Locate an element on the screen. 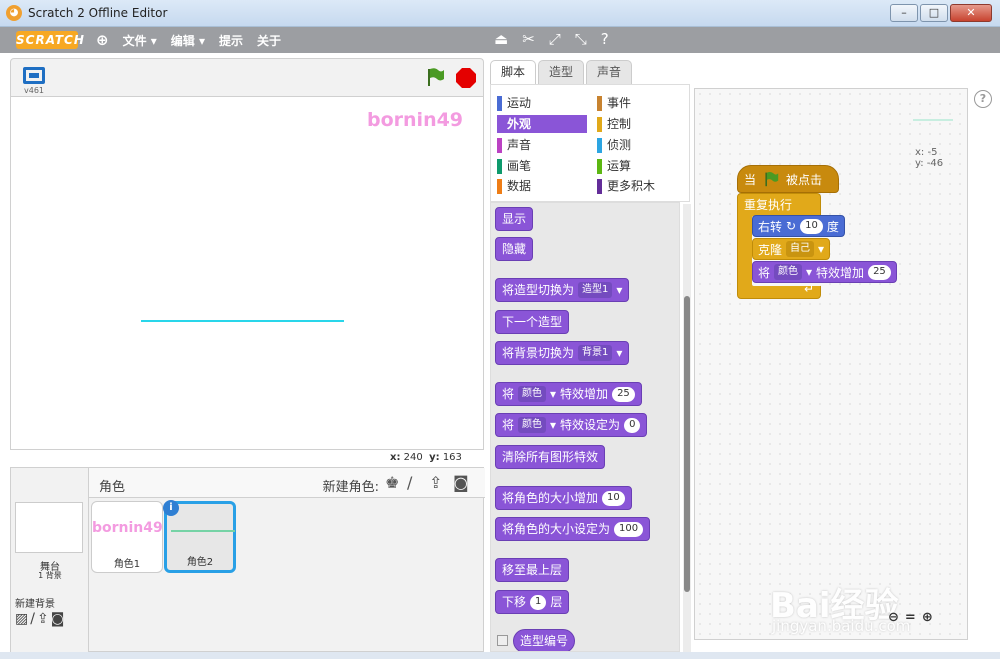 This screenshot has width=1000, height=659. clone-label: 克隆 is located at coordinates (770, 249).